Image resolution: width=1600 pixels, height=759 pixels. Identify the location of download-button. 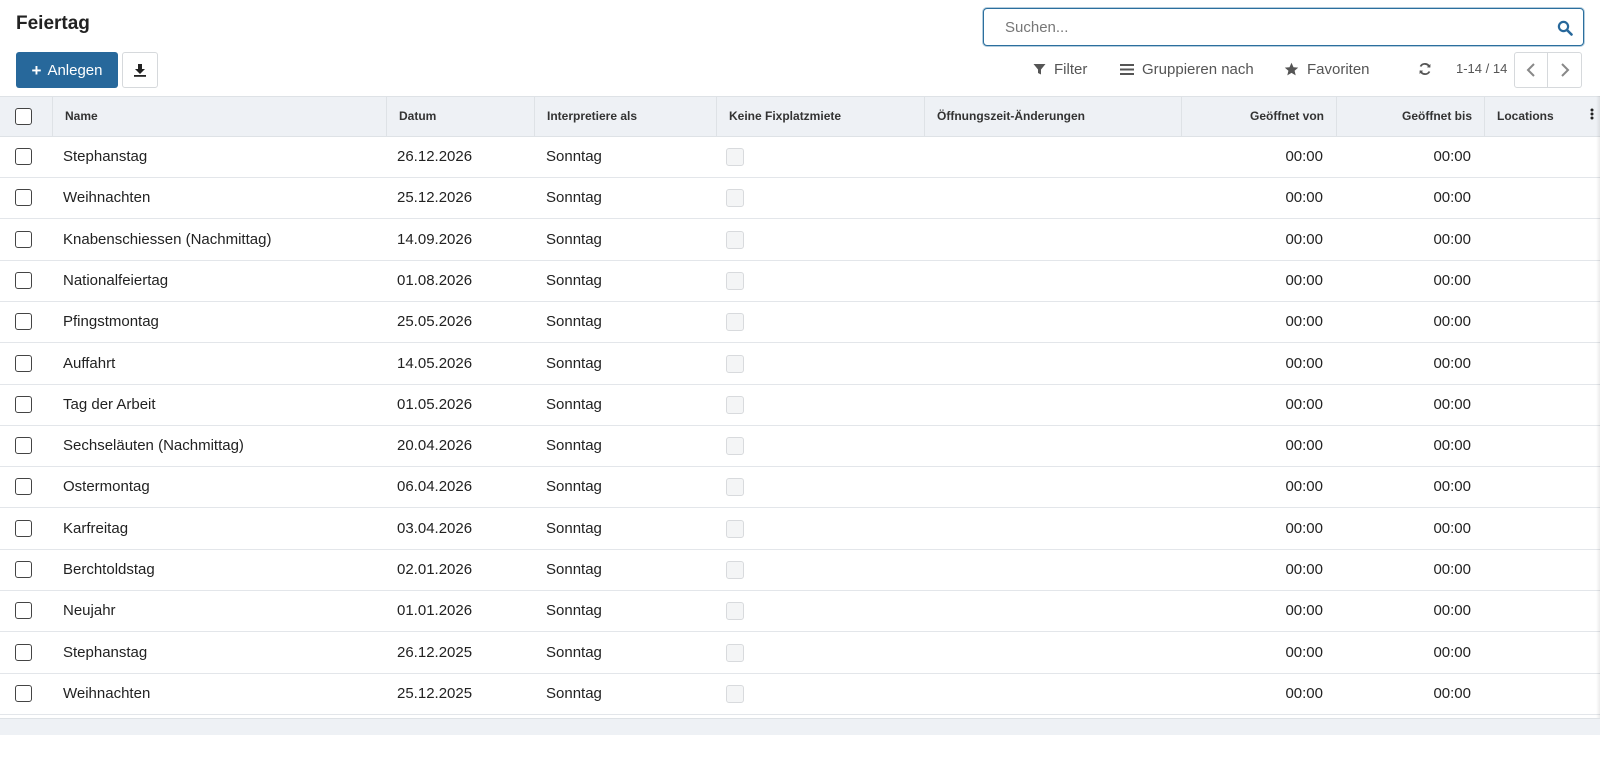
(140, 70).